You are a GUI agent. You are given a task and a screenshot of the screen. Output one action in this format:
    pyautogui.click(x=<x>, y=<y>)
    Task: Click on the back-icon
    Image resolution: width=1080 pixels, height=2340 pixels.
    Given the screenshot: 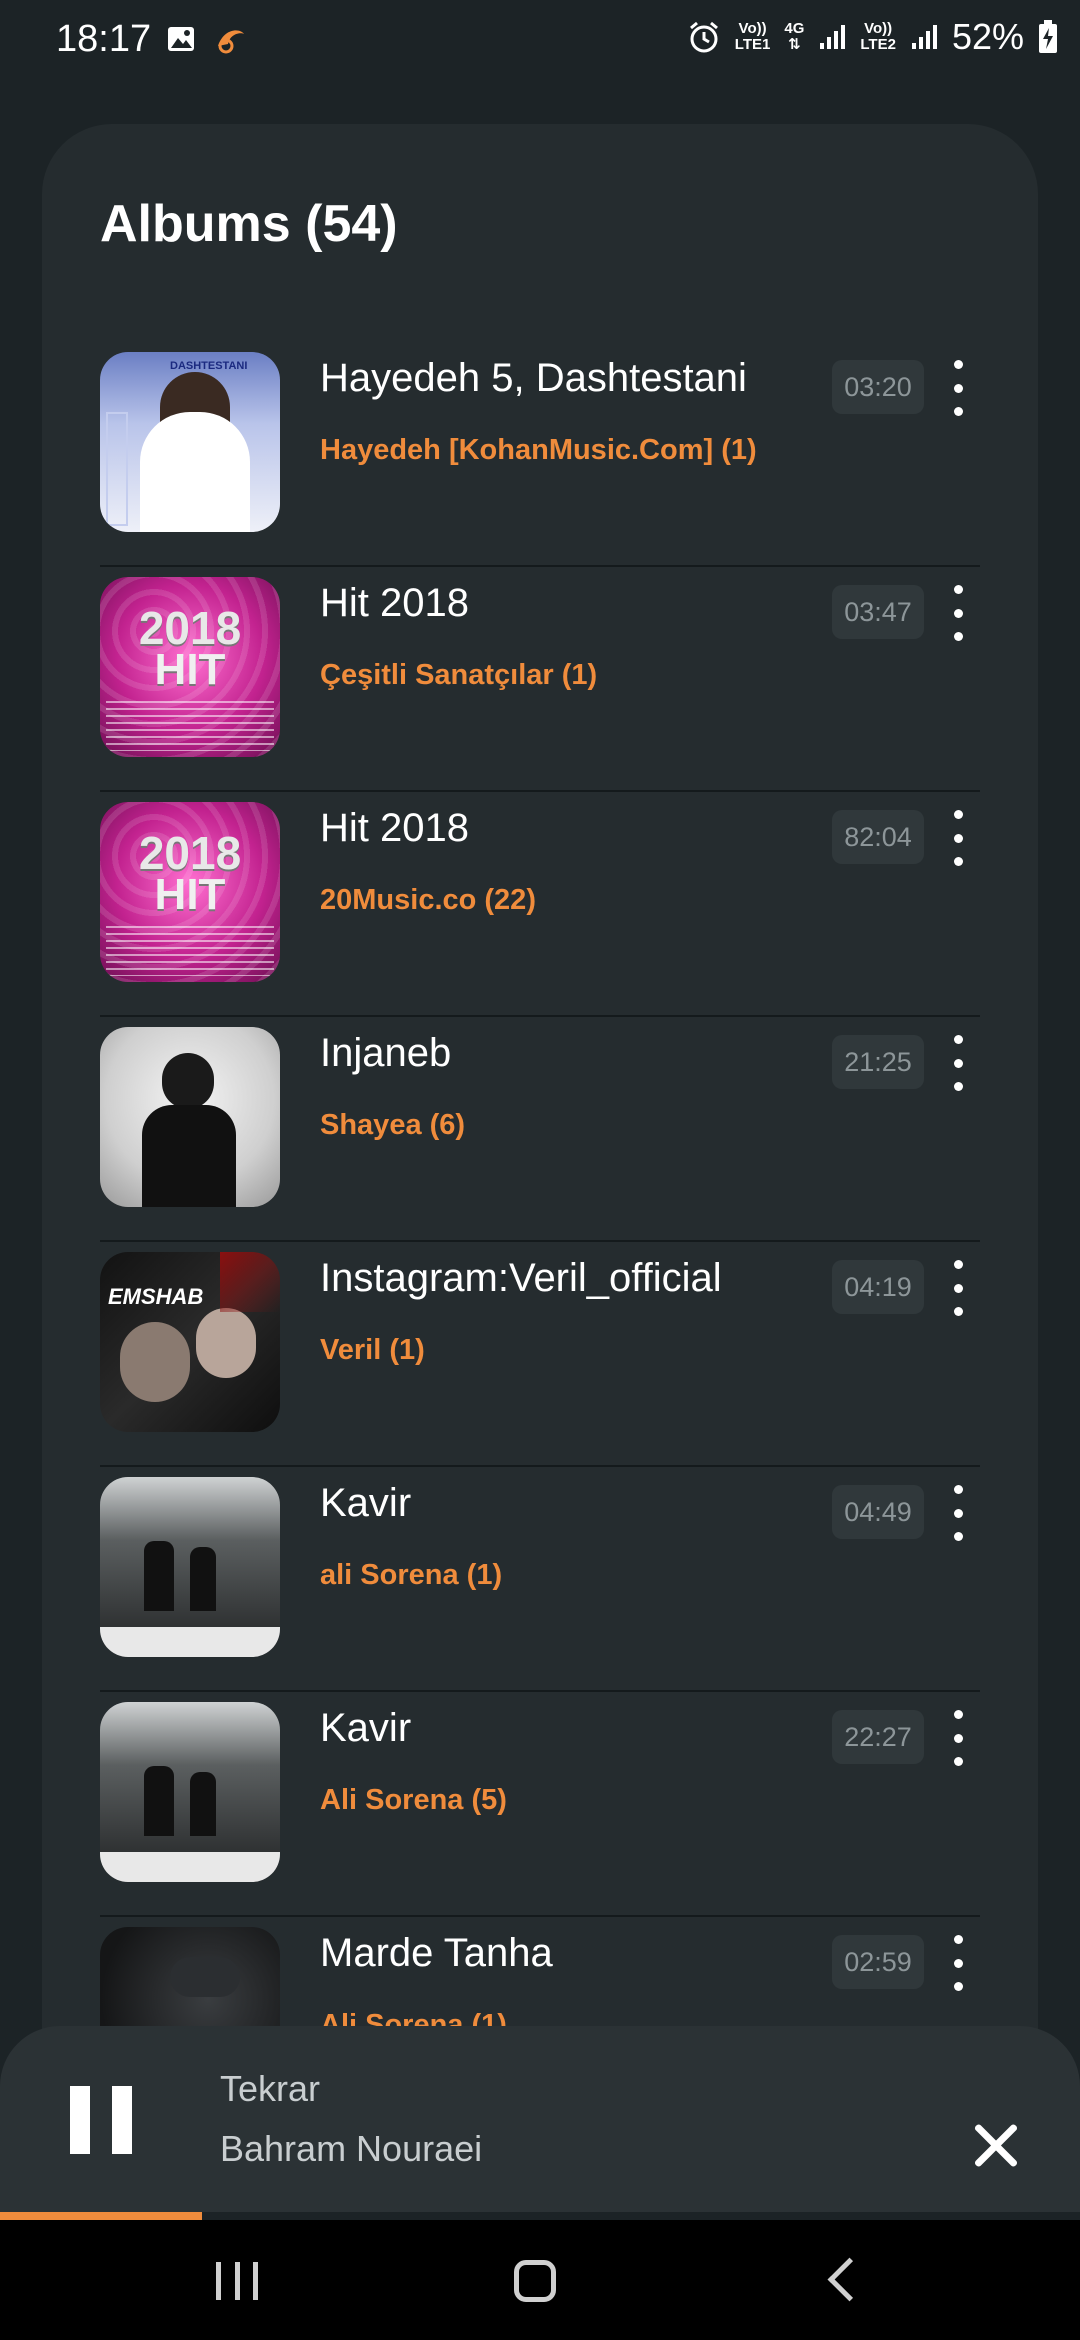 What is the action you would take?
    pyautogui.click(x=849, y=2279)
    